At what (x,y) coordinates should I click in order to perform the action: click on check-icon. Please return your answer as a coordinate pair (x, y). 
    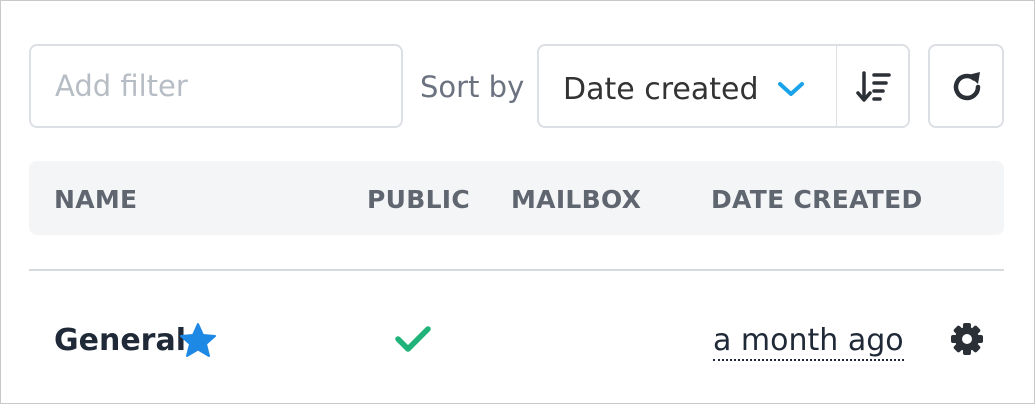
    Looking at the image, I should click on (413, 339).